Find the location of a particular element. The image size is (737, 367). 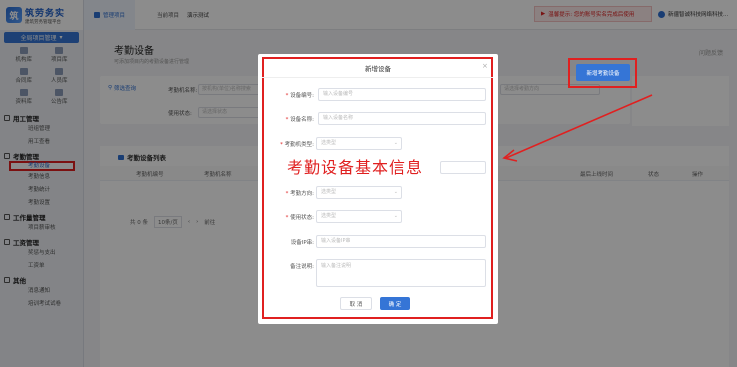

annotation-arrow is located at coordinates (577, 128).